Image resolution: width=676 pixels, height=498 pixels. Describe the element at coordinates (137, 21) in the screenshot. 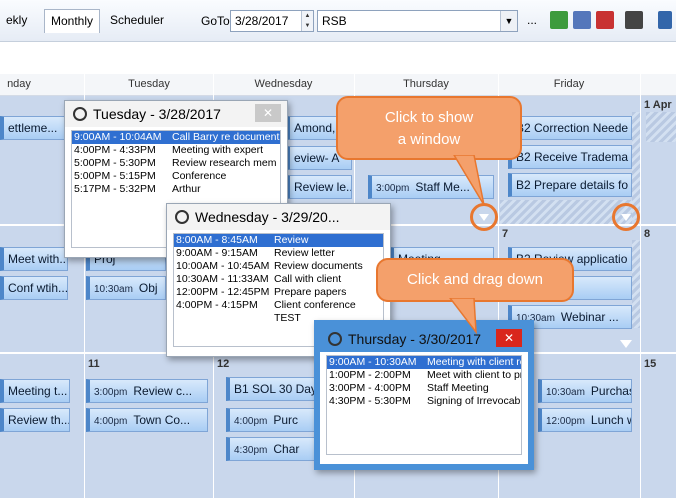

I see `tab-scheduler: Scheduler` at that location.